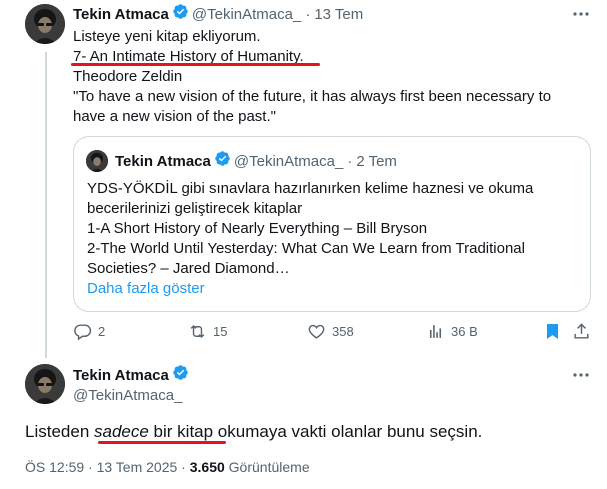  I want to click on heart-icon, so click(316, 331).